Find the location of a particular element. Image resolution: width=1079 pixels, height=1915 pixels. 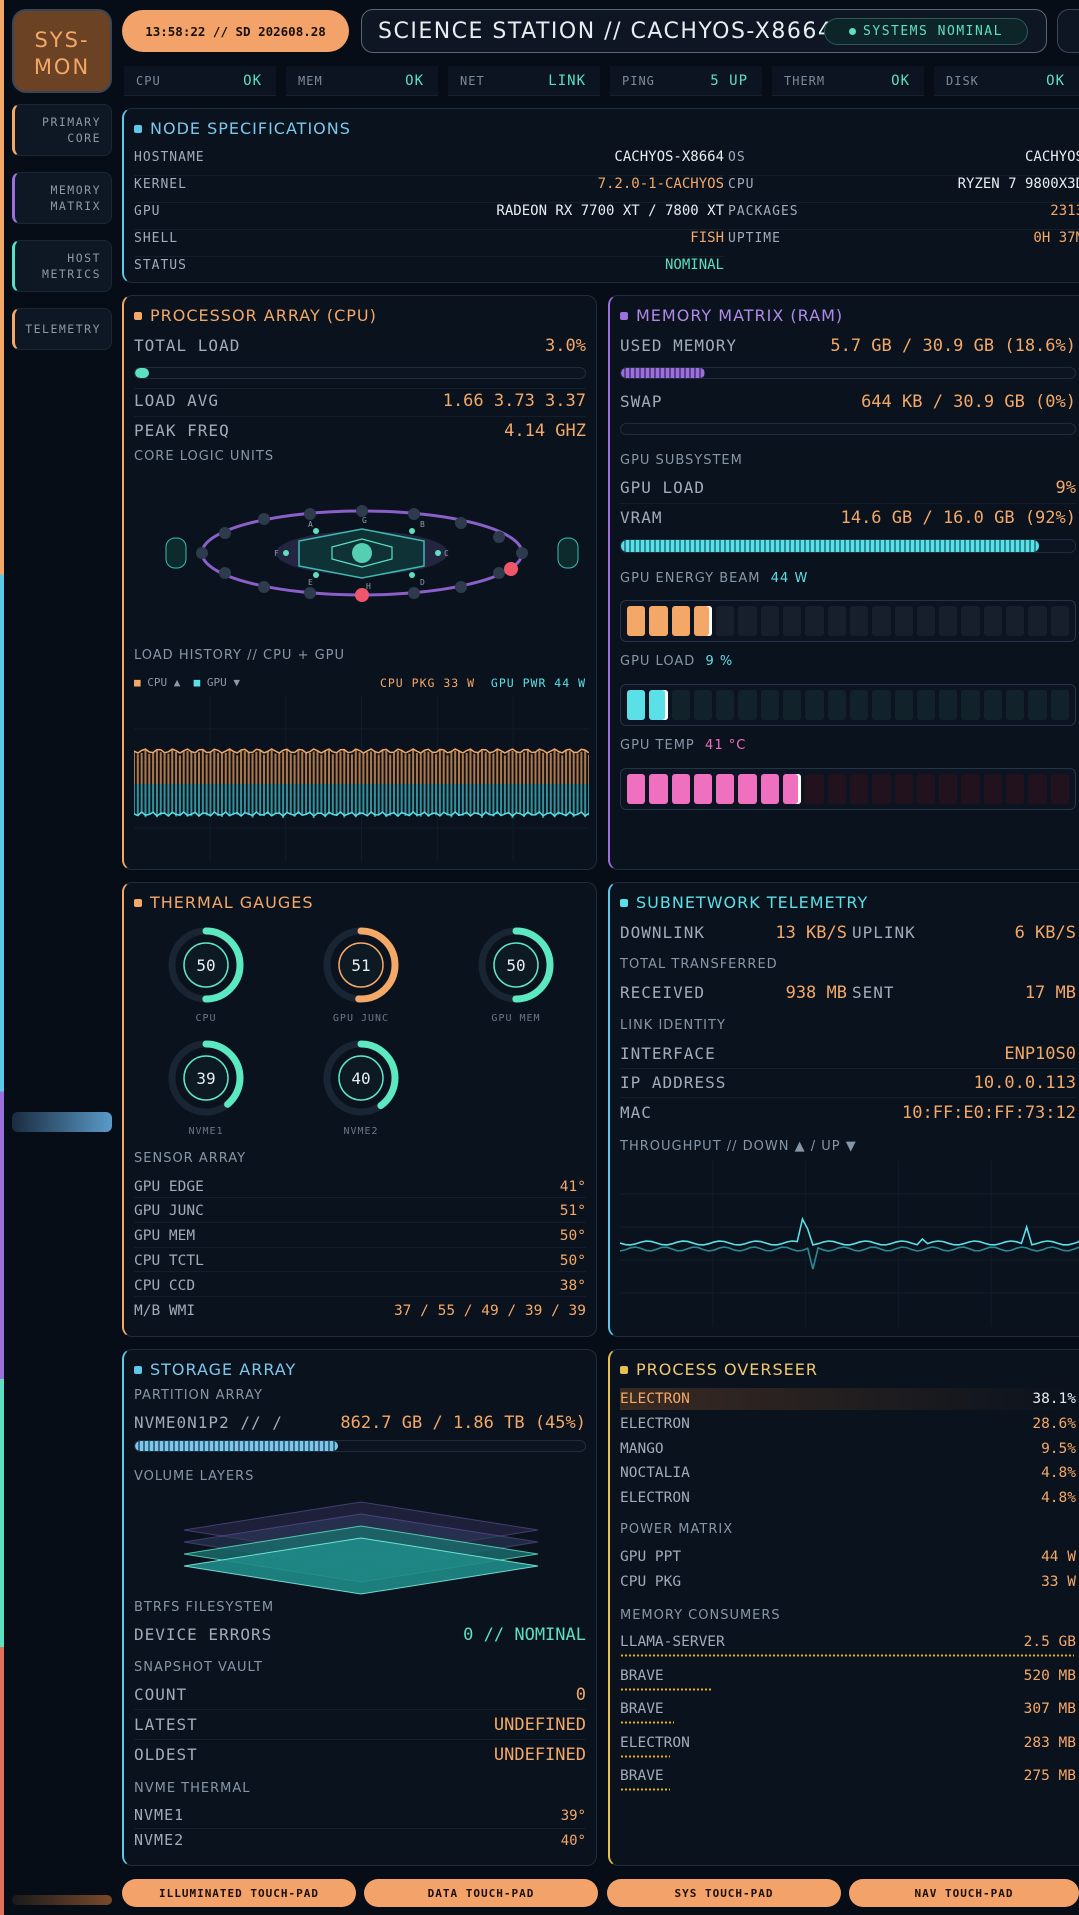

orbit-label: D is located at coordinates (422, 582).